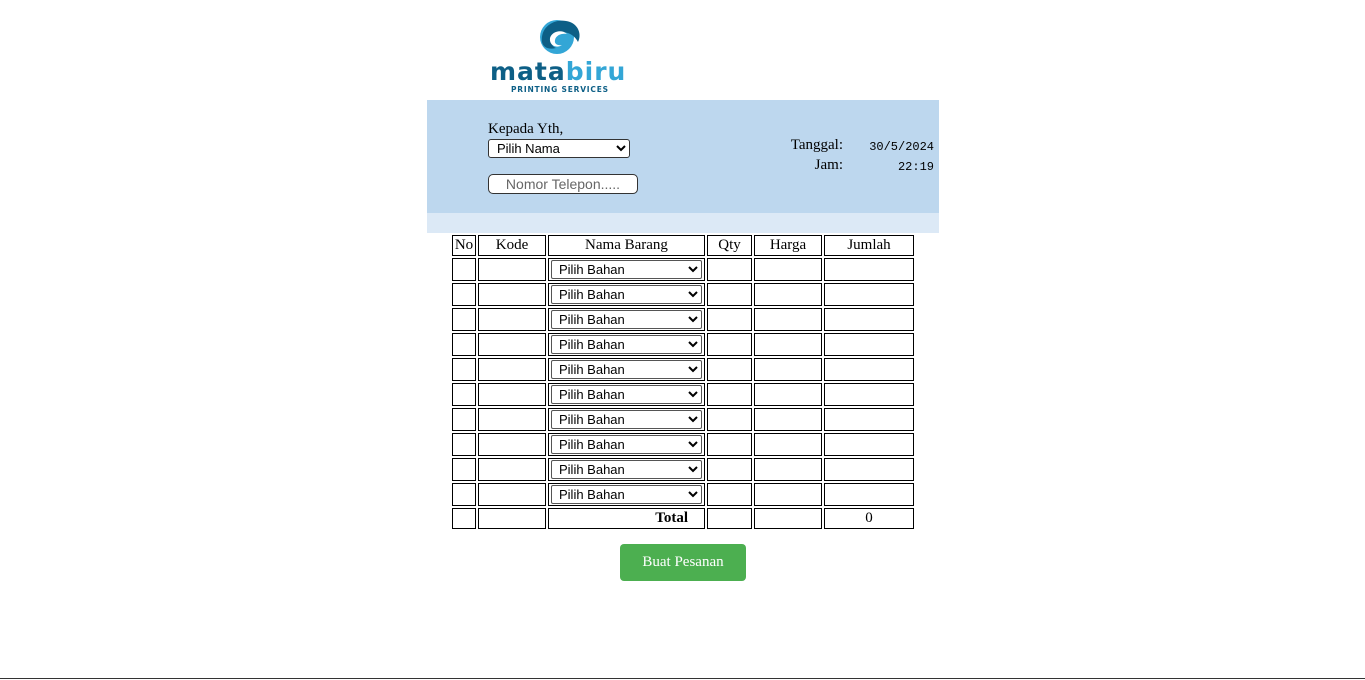 The height and width of the screenshot is (680, 1365). I want to click on brand-tagline: PRINTING SERVICES, so click(560, 89).